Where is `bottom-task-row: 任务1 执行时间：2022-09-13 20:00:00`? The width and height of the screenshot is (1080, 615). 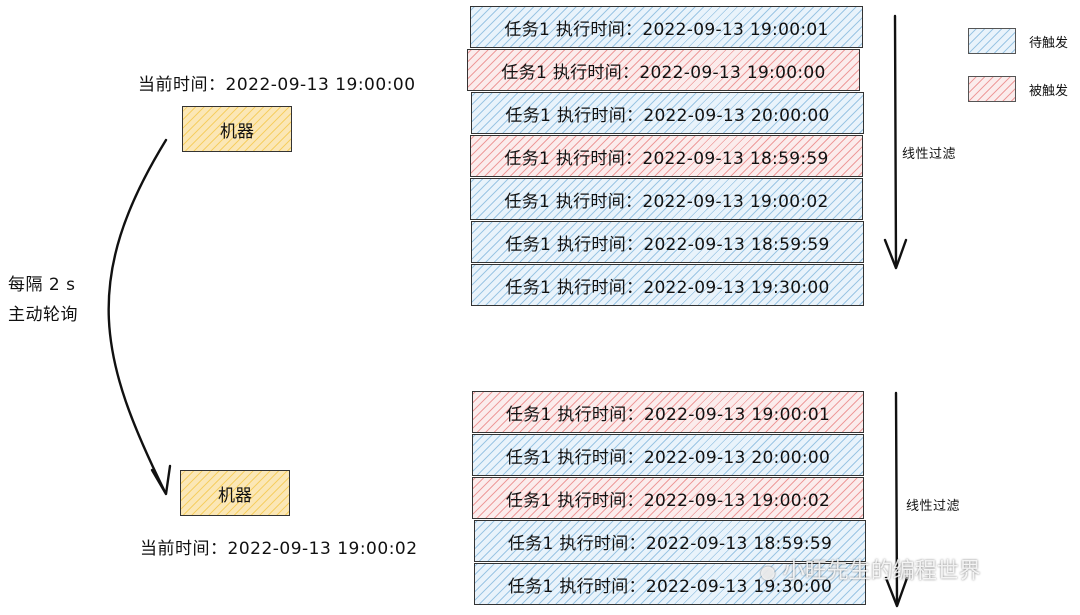 bottom-task-row: 任务1 执行时间：2022-09-13 20:00:00 is located at coordinates (668, 455).